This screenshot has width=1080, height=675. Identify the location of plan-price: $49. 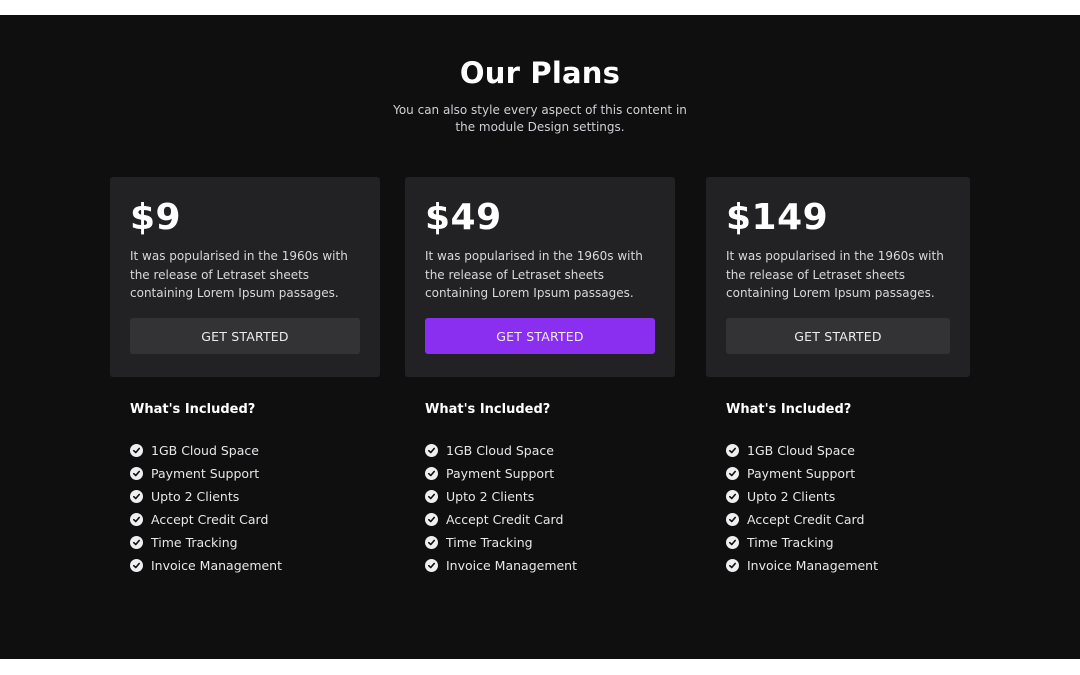
(463, 217).